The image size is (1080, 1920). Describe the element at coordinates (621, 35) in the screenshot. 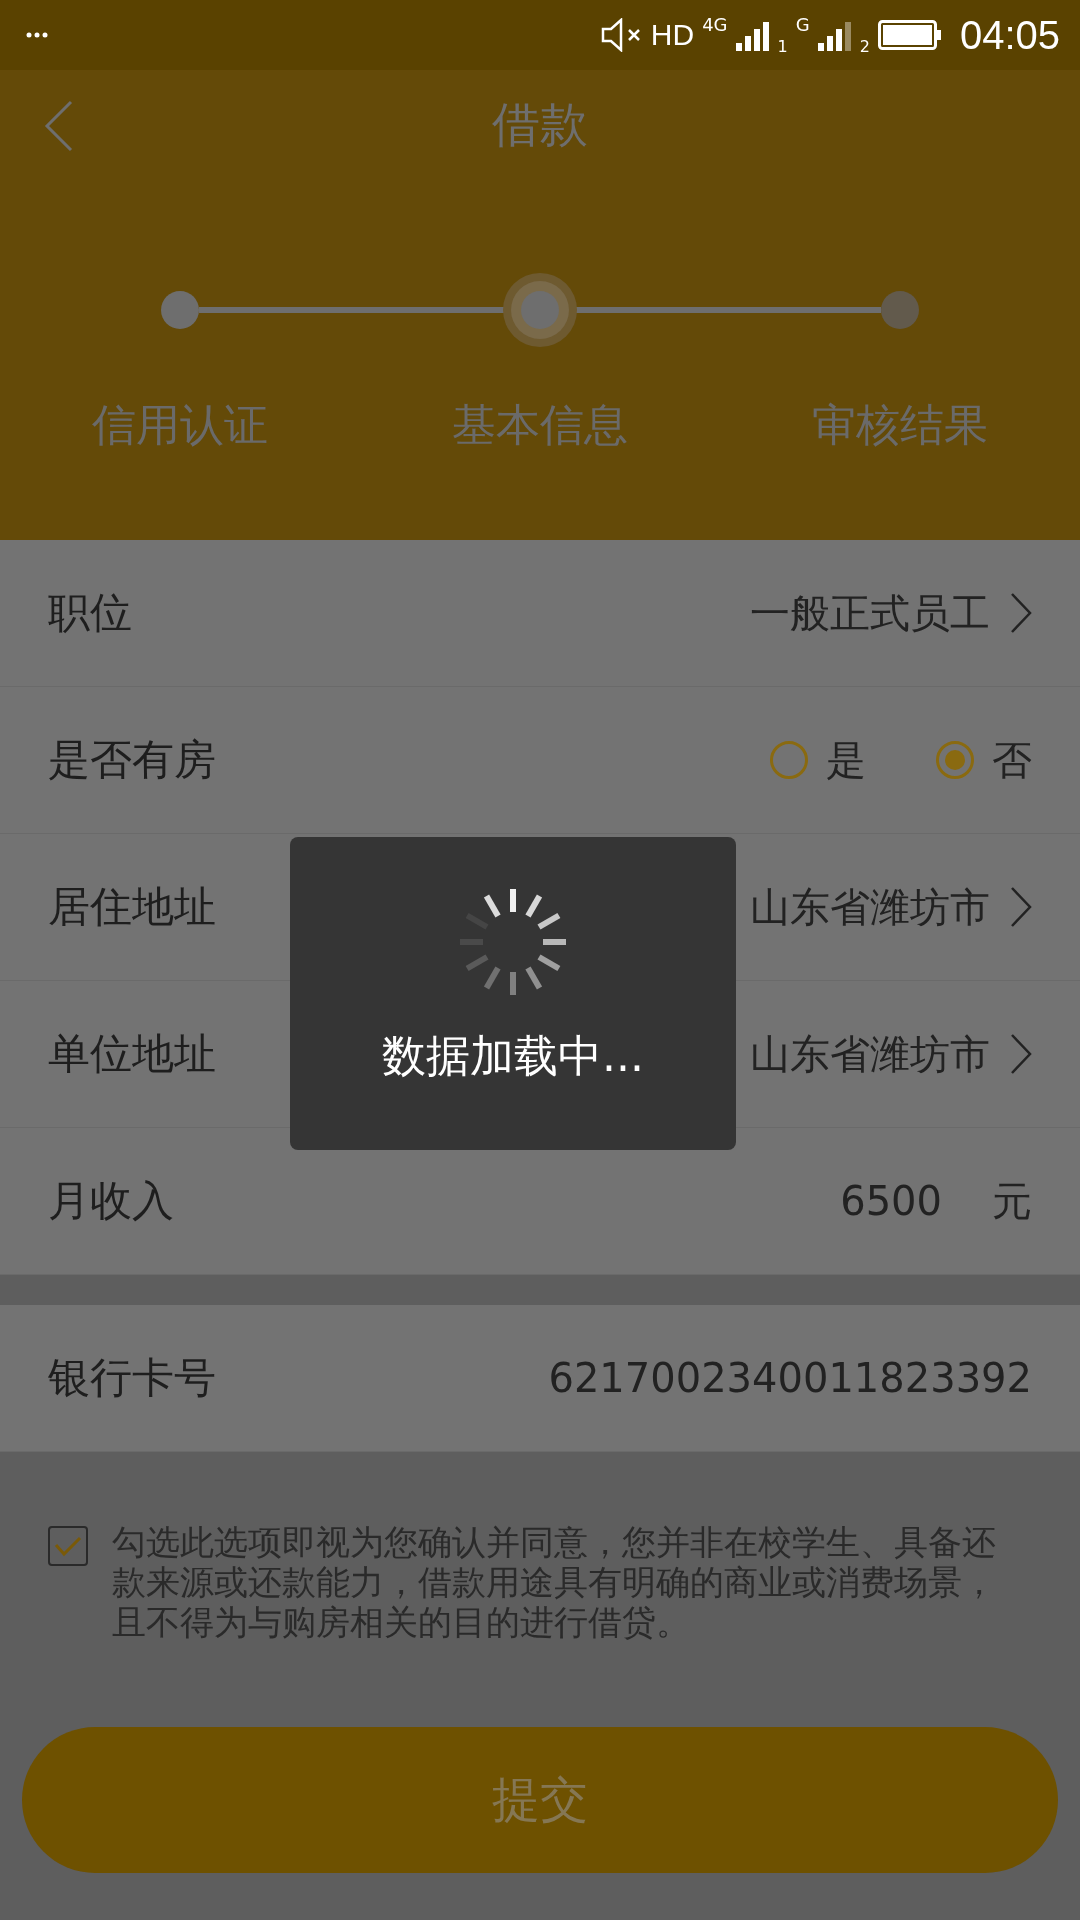

I see `mute-icon` at that location.